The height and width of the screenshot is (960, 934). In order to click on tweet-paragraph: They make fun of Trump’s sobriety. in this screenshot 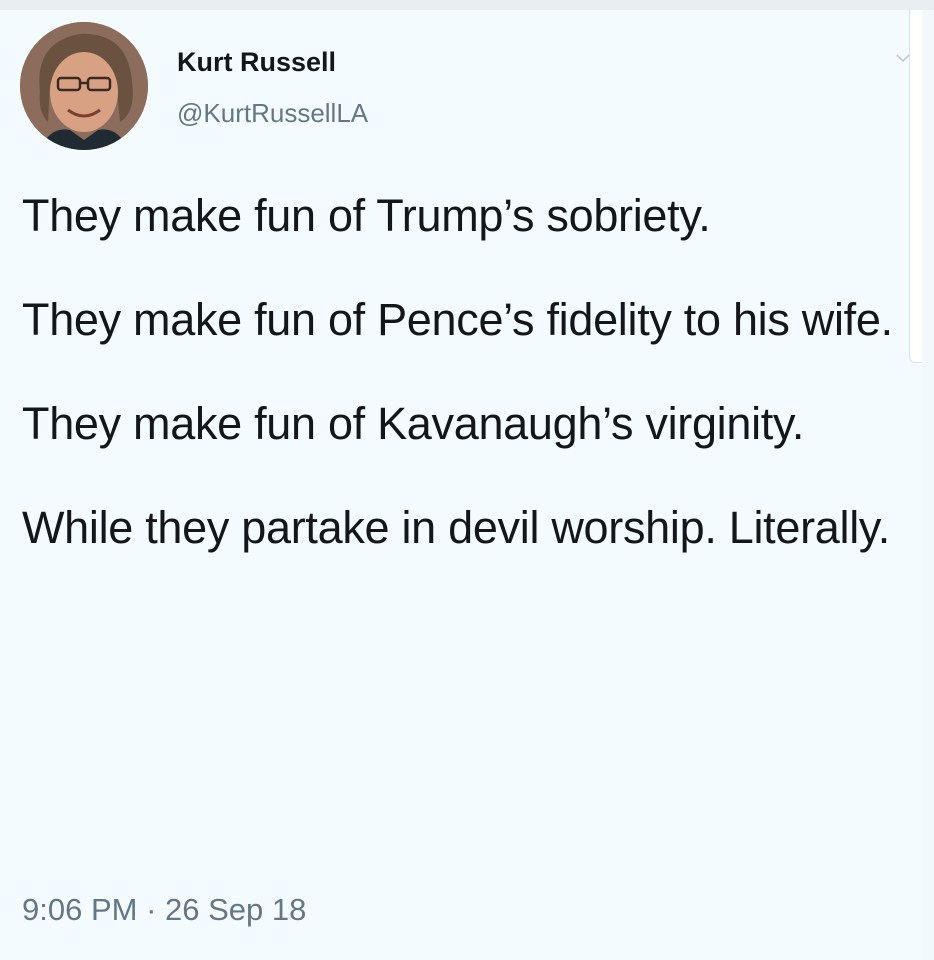, I will do `click(366, 215)`.